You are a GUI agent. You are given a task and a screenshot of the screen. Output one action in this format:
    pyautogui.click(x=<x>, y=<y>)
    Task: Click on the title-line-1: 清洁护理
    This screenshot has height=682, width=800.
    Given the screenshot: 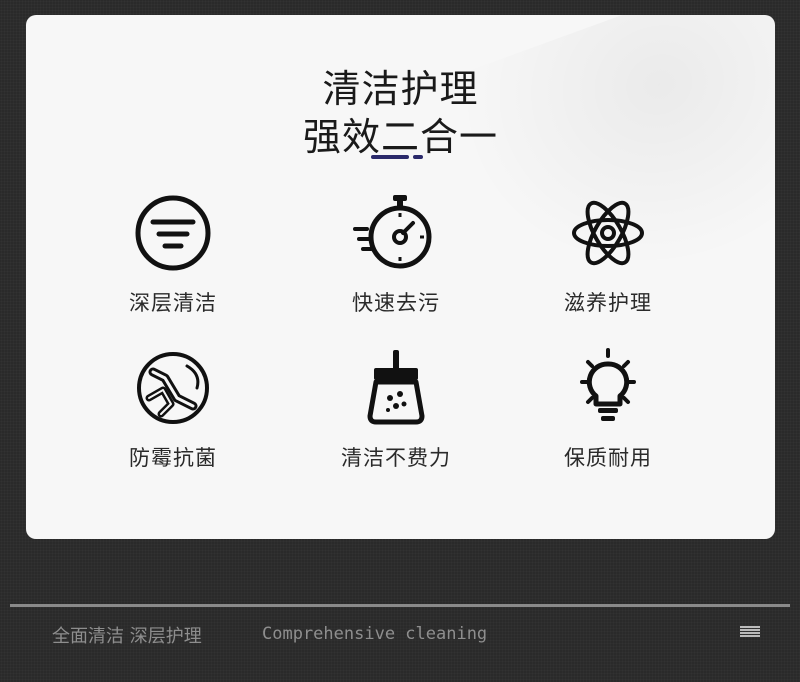 What is the action you would take?
    pyautogui.click(x=400, y=89)
    